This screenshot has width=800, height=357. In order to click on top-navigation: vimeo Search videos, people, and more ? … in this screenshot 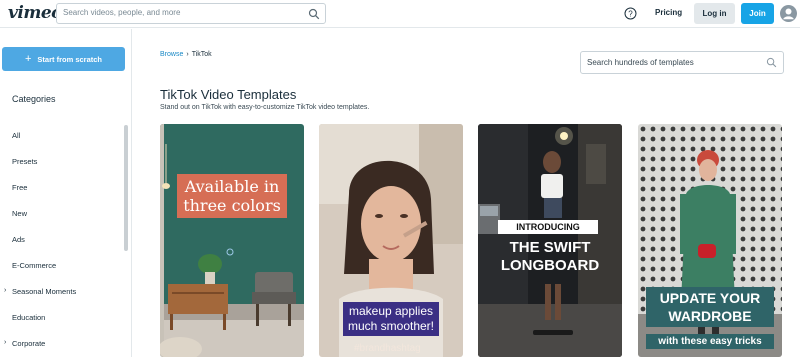, I will do `click(400, 14)`.